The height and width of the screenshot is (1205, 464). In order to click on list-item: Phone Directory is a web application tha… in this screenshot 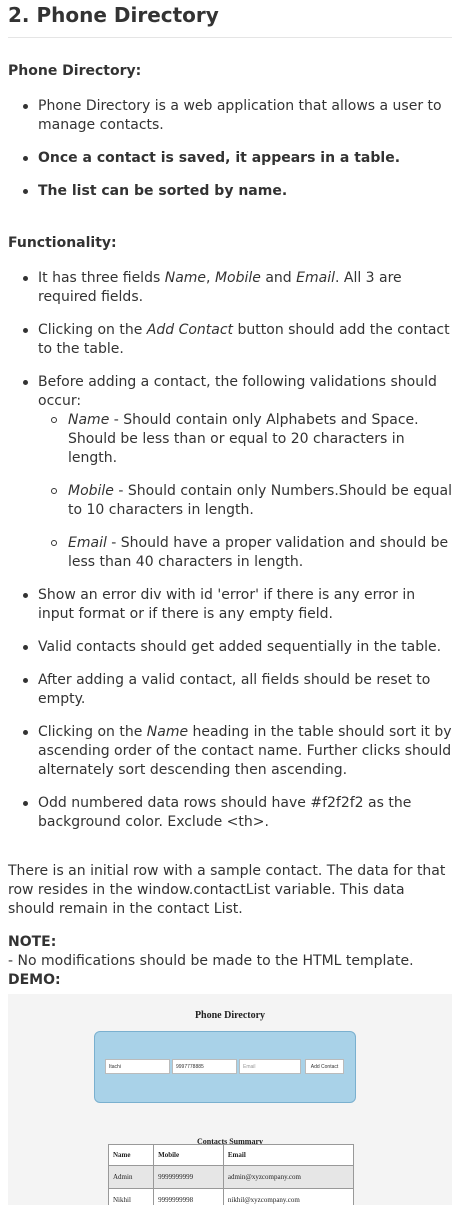, I will do `click(237, 116)`.